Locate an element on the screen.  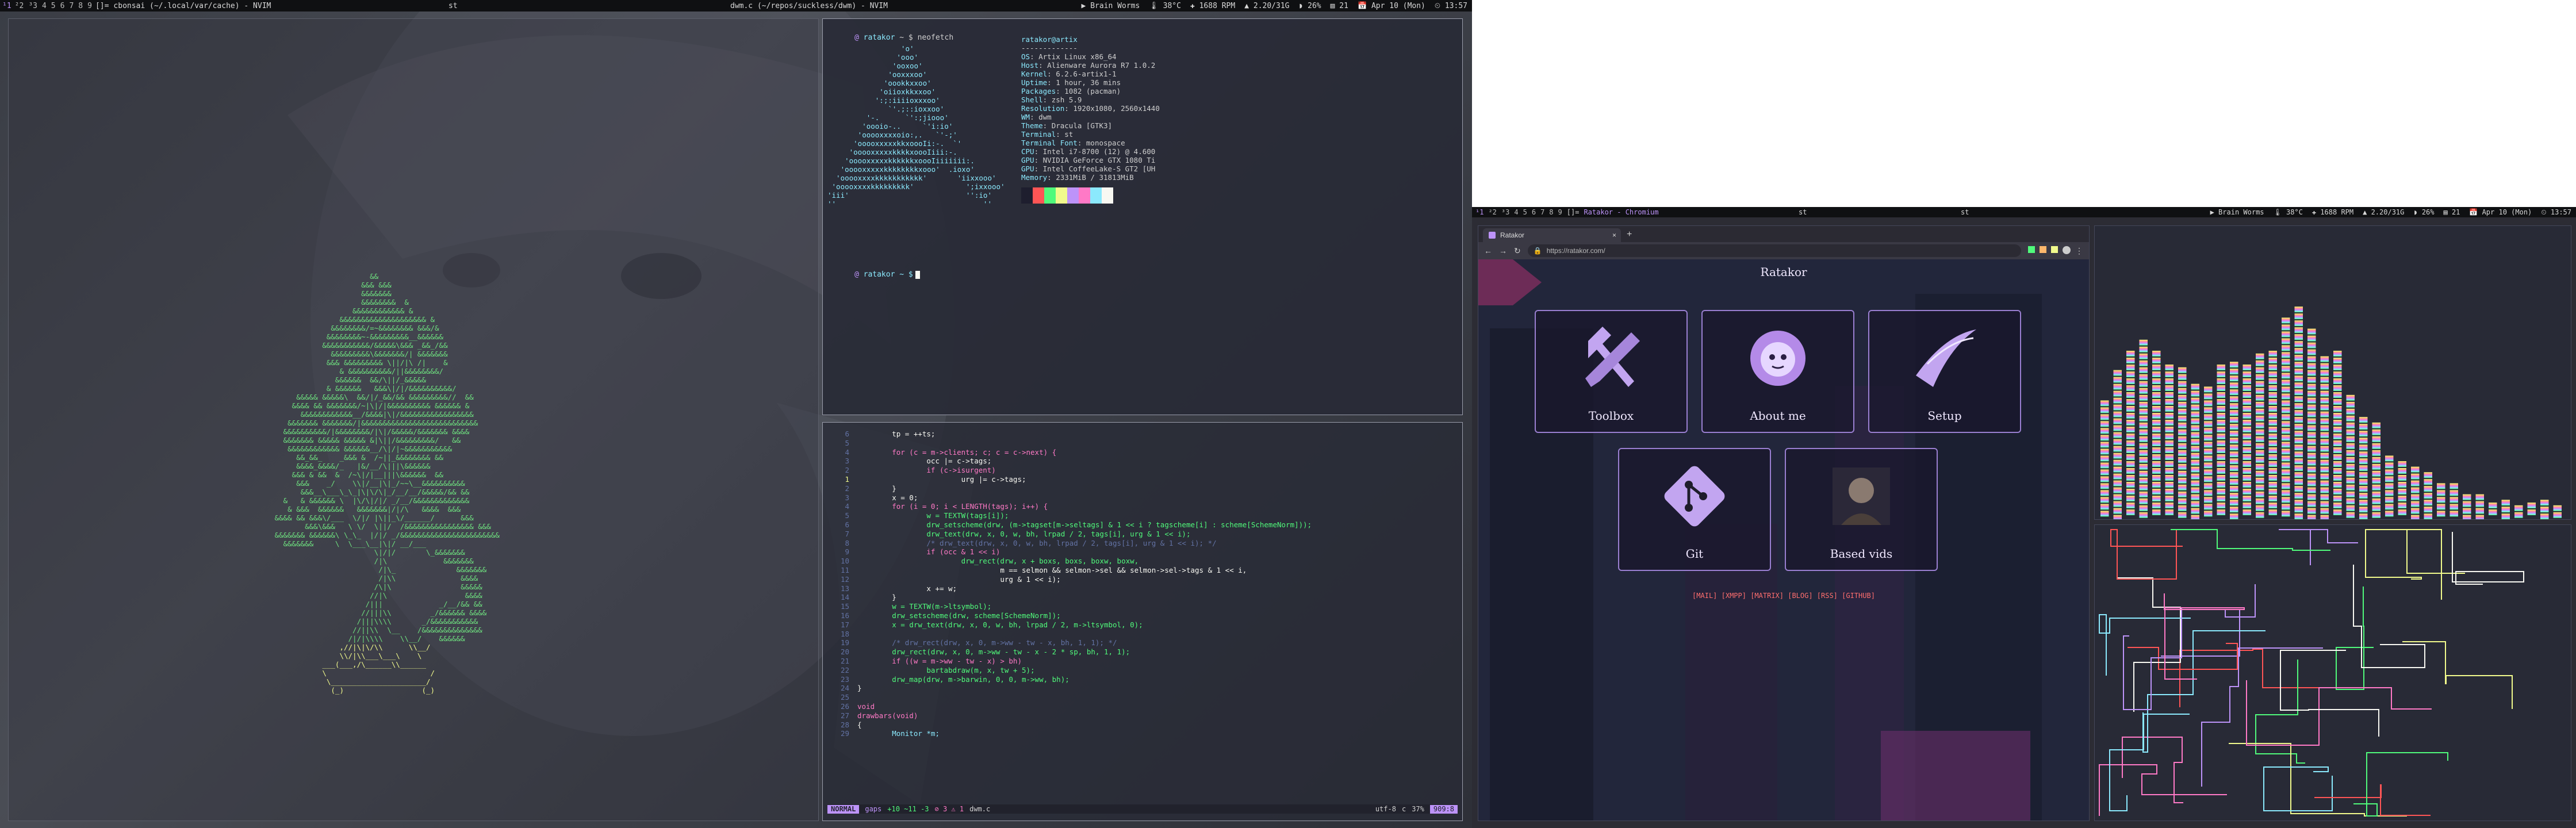
palette-swatch is located at coordinates (1038, 195).